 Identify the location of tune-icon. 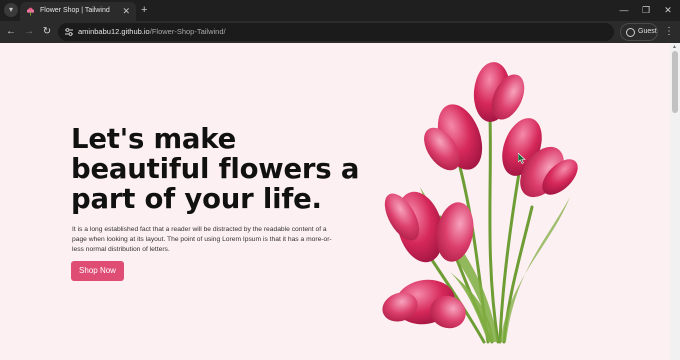
(69, 32).